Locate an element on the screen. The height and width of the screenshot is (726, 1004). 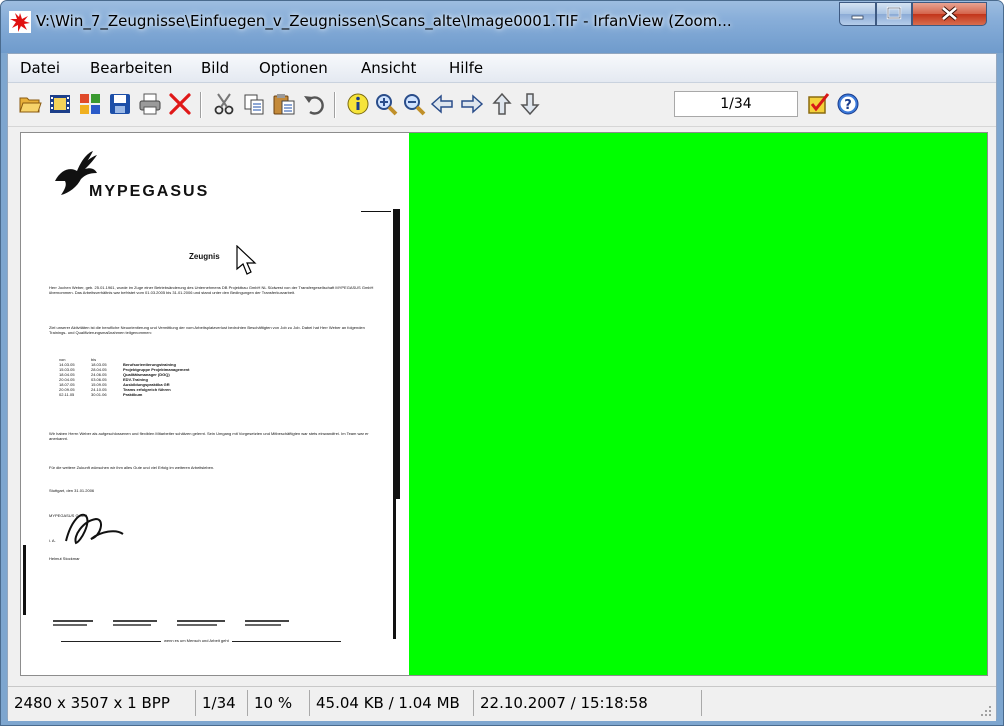
undo-icon is located at coordinates (314, 104).